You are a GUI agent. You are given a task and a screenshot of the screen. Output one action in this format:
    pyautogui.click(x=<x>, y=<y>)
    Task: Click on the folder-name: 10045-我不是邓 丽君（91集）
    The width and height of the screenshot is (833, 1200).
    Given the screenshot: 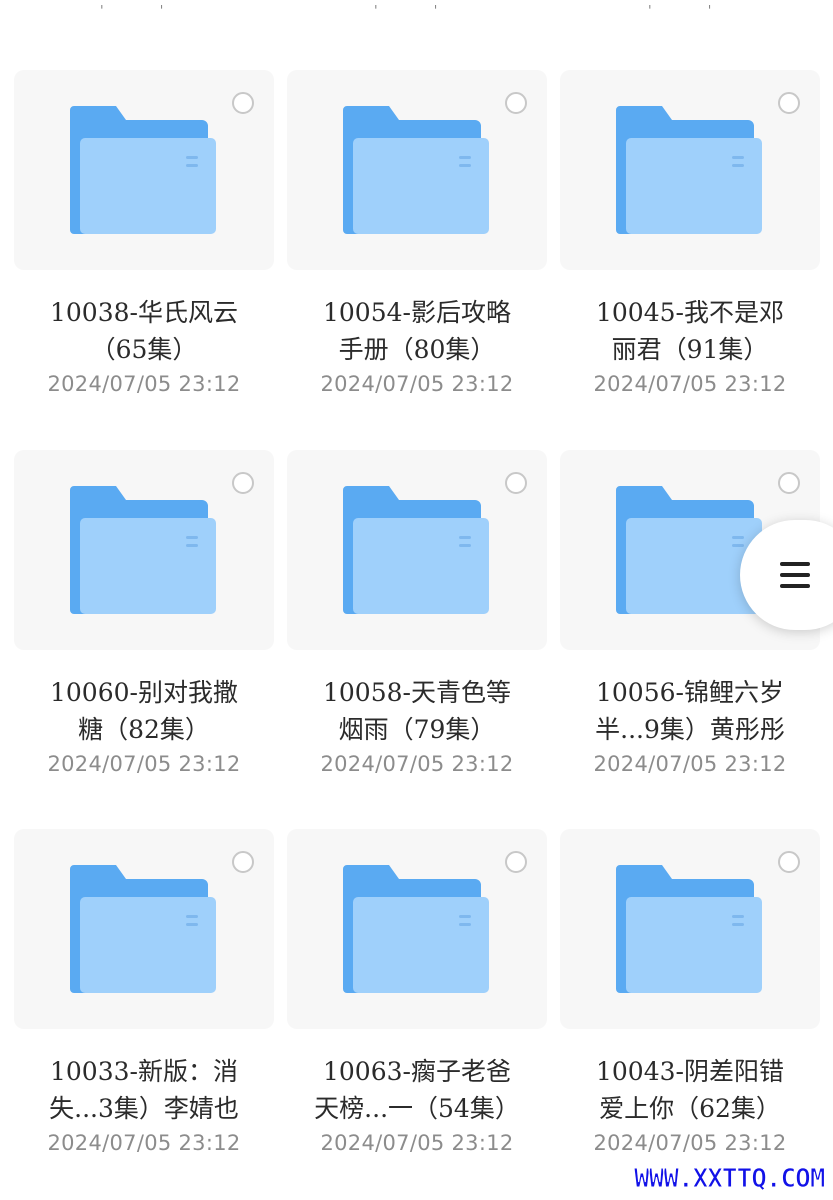 What is the action you would take?
    pyautogui.click(x=690, y=331)
    